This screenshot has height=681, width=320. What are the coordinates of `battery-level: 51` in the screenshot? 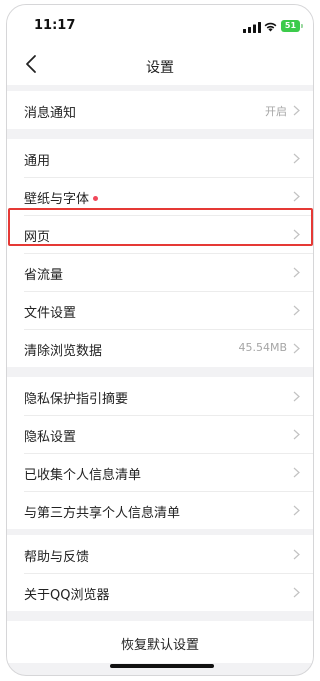 It's located at (290, 26).